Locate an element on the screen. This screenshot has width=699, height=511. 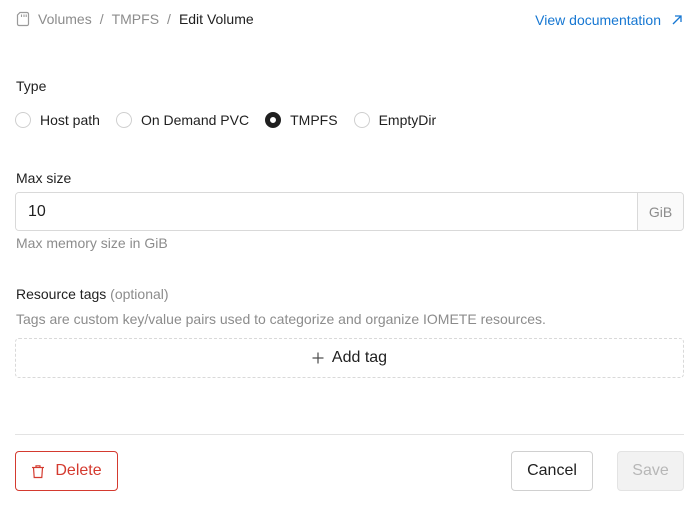
add-tag-label: Add tag is located at coordinates (359, 357).